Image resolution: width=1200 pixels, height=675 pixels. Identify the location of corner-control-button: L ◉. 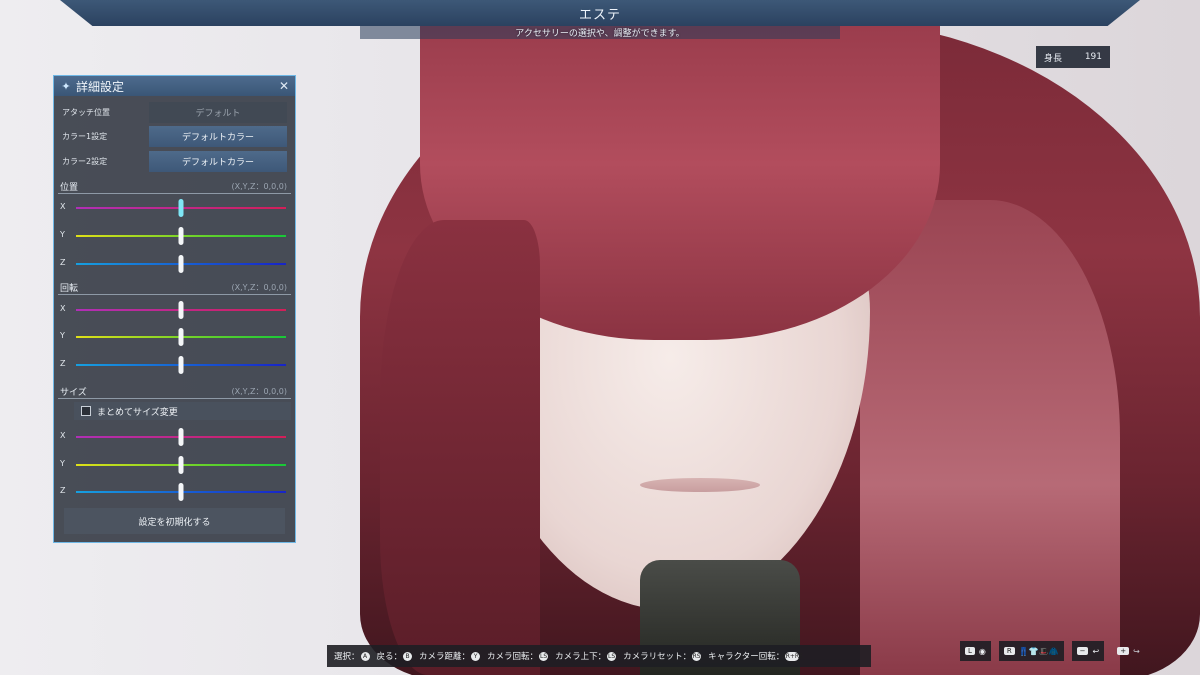
(975, 651).